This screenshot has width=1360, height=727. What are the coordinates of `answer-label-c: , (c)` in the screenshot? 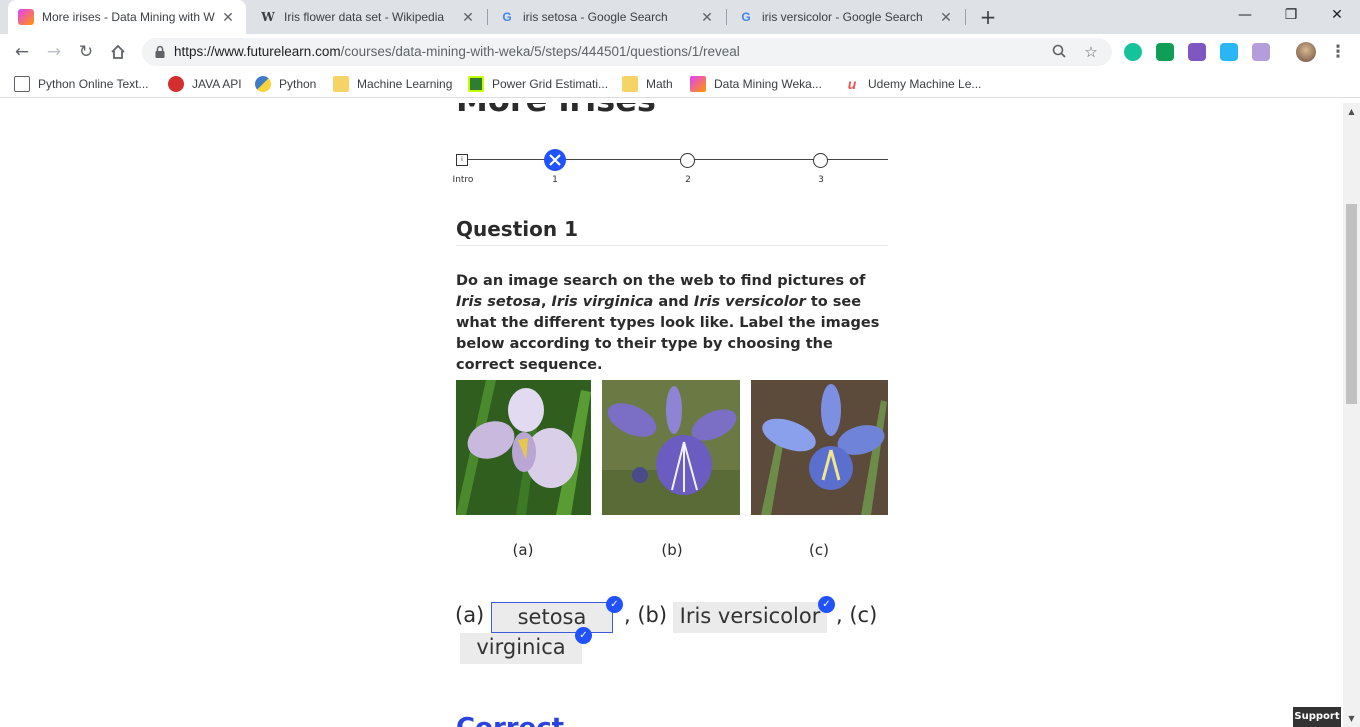 It's located at (857, 615).